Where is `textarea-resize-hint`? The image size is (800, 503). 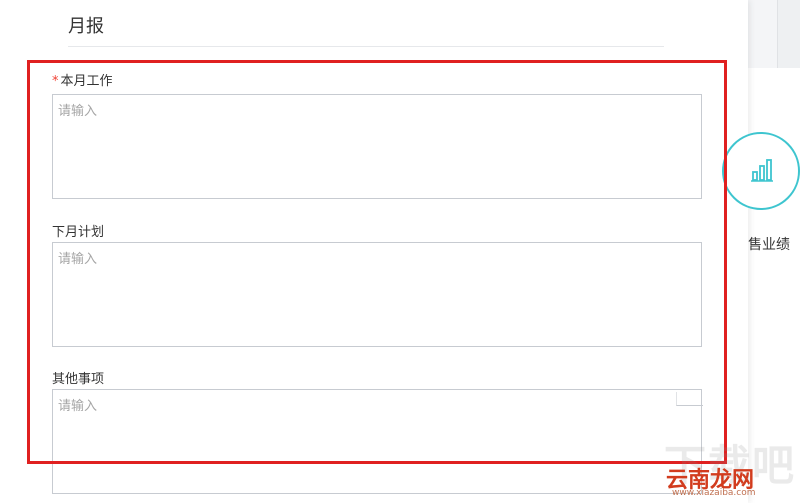
textarea-resize-hint is located at coordinates (689, 399).